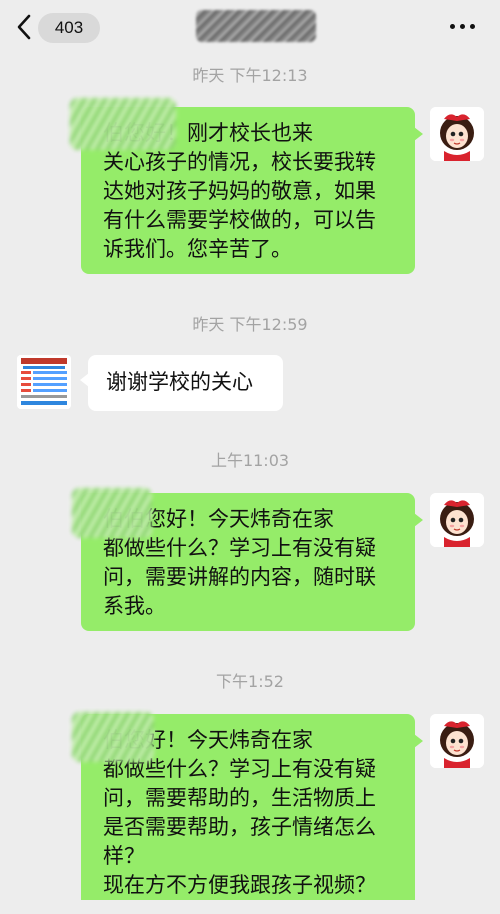 The image size is (500, 914). Describe the element at coordinates (181, 383) in the screenshot. I see `incoming-message: 谢谢学校的关心` at that location.